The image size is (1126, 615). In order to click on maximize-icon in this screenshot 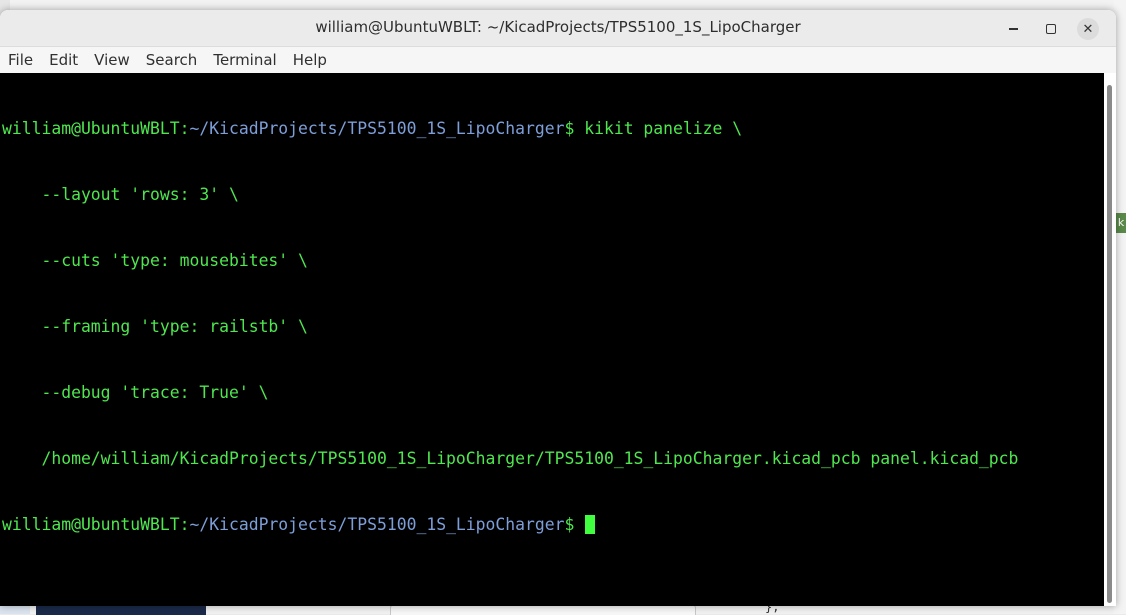, I will do `click(1051, 29)`.